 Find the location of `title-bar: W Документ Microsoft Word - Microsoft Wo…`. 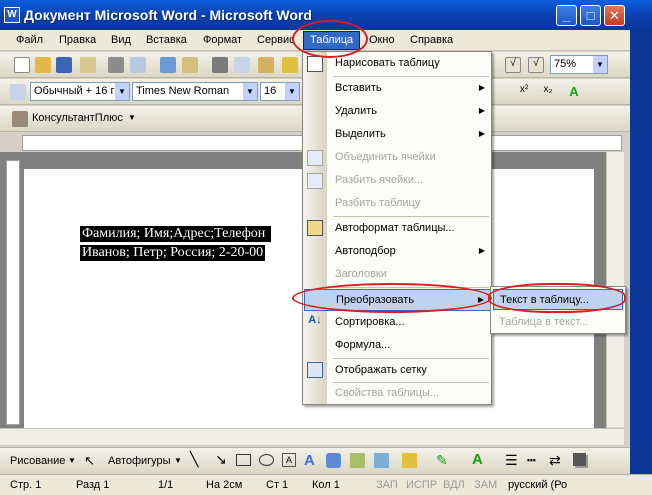

title-bar: W Документ Microsoft Word - Microsoft Wo… is located at coordinates (326, 15).